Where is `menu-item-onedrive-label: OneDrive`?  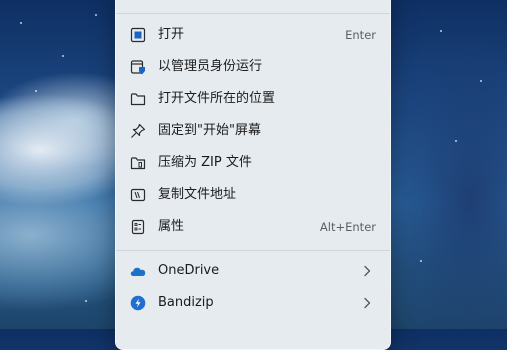 menu-item-onedrive-label: OneDrive is located at coordinates (189, 270).